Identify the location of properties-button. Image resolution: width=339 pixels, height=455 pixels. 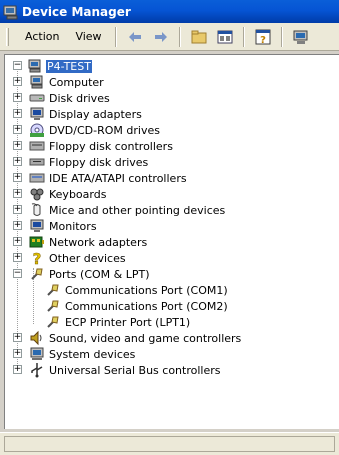
(225, 37).